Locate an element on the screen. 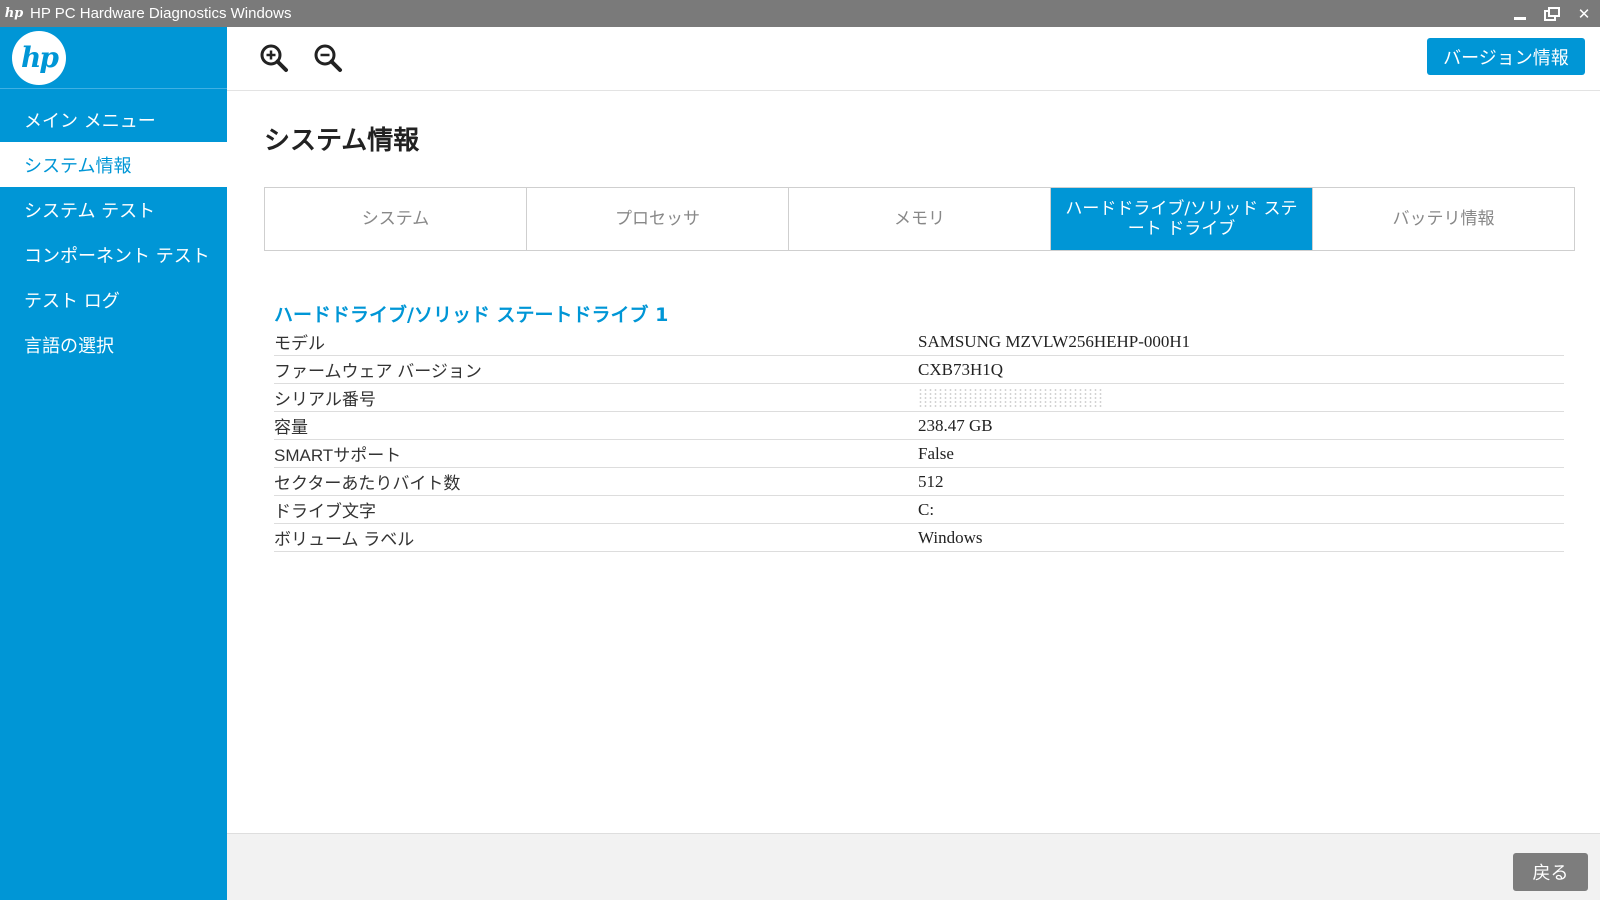 The width and height of the screenshot is (1600, 900). minimize-button is located at coordinates (1520, 14).